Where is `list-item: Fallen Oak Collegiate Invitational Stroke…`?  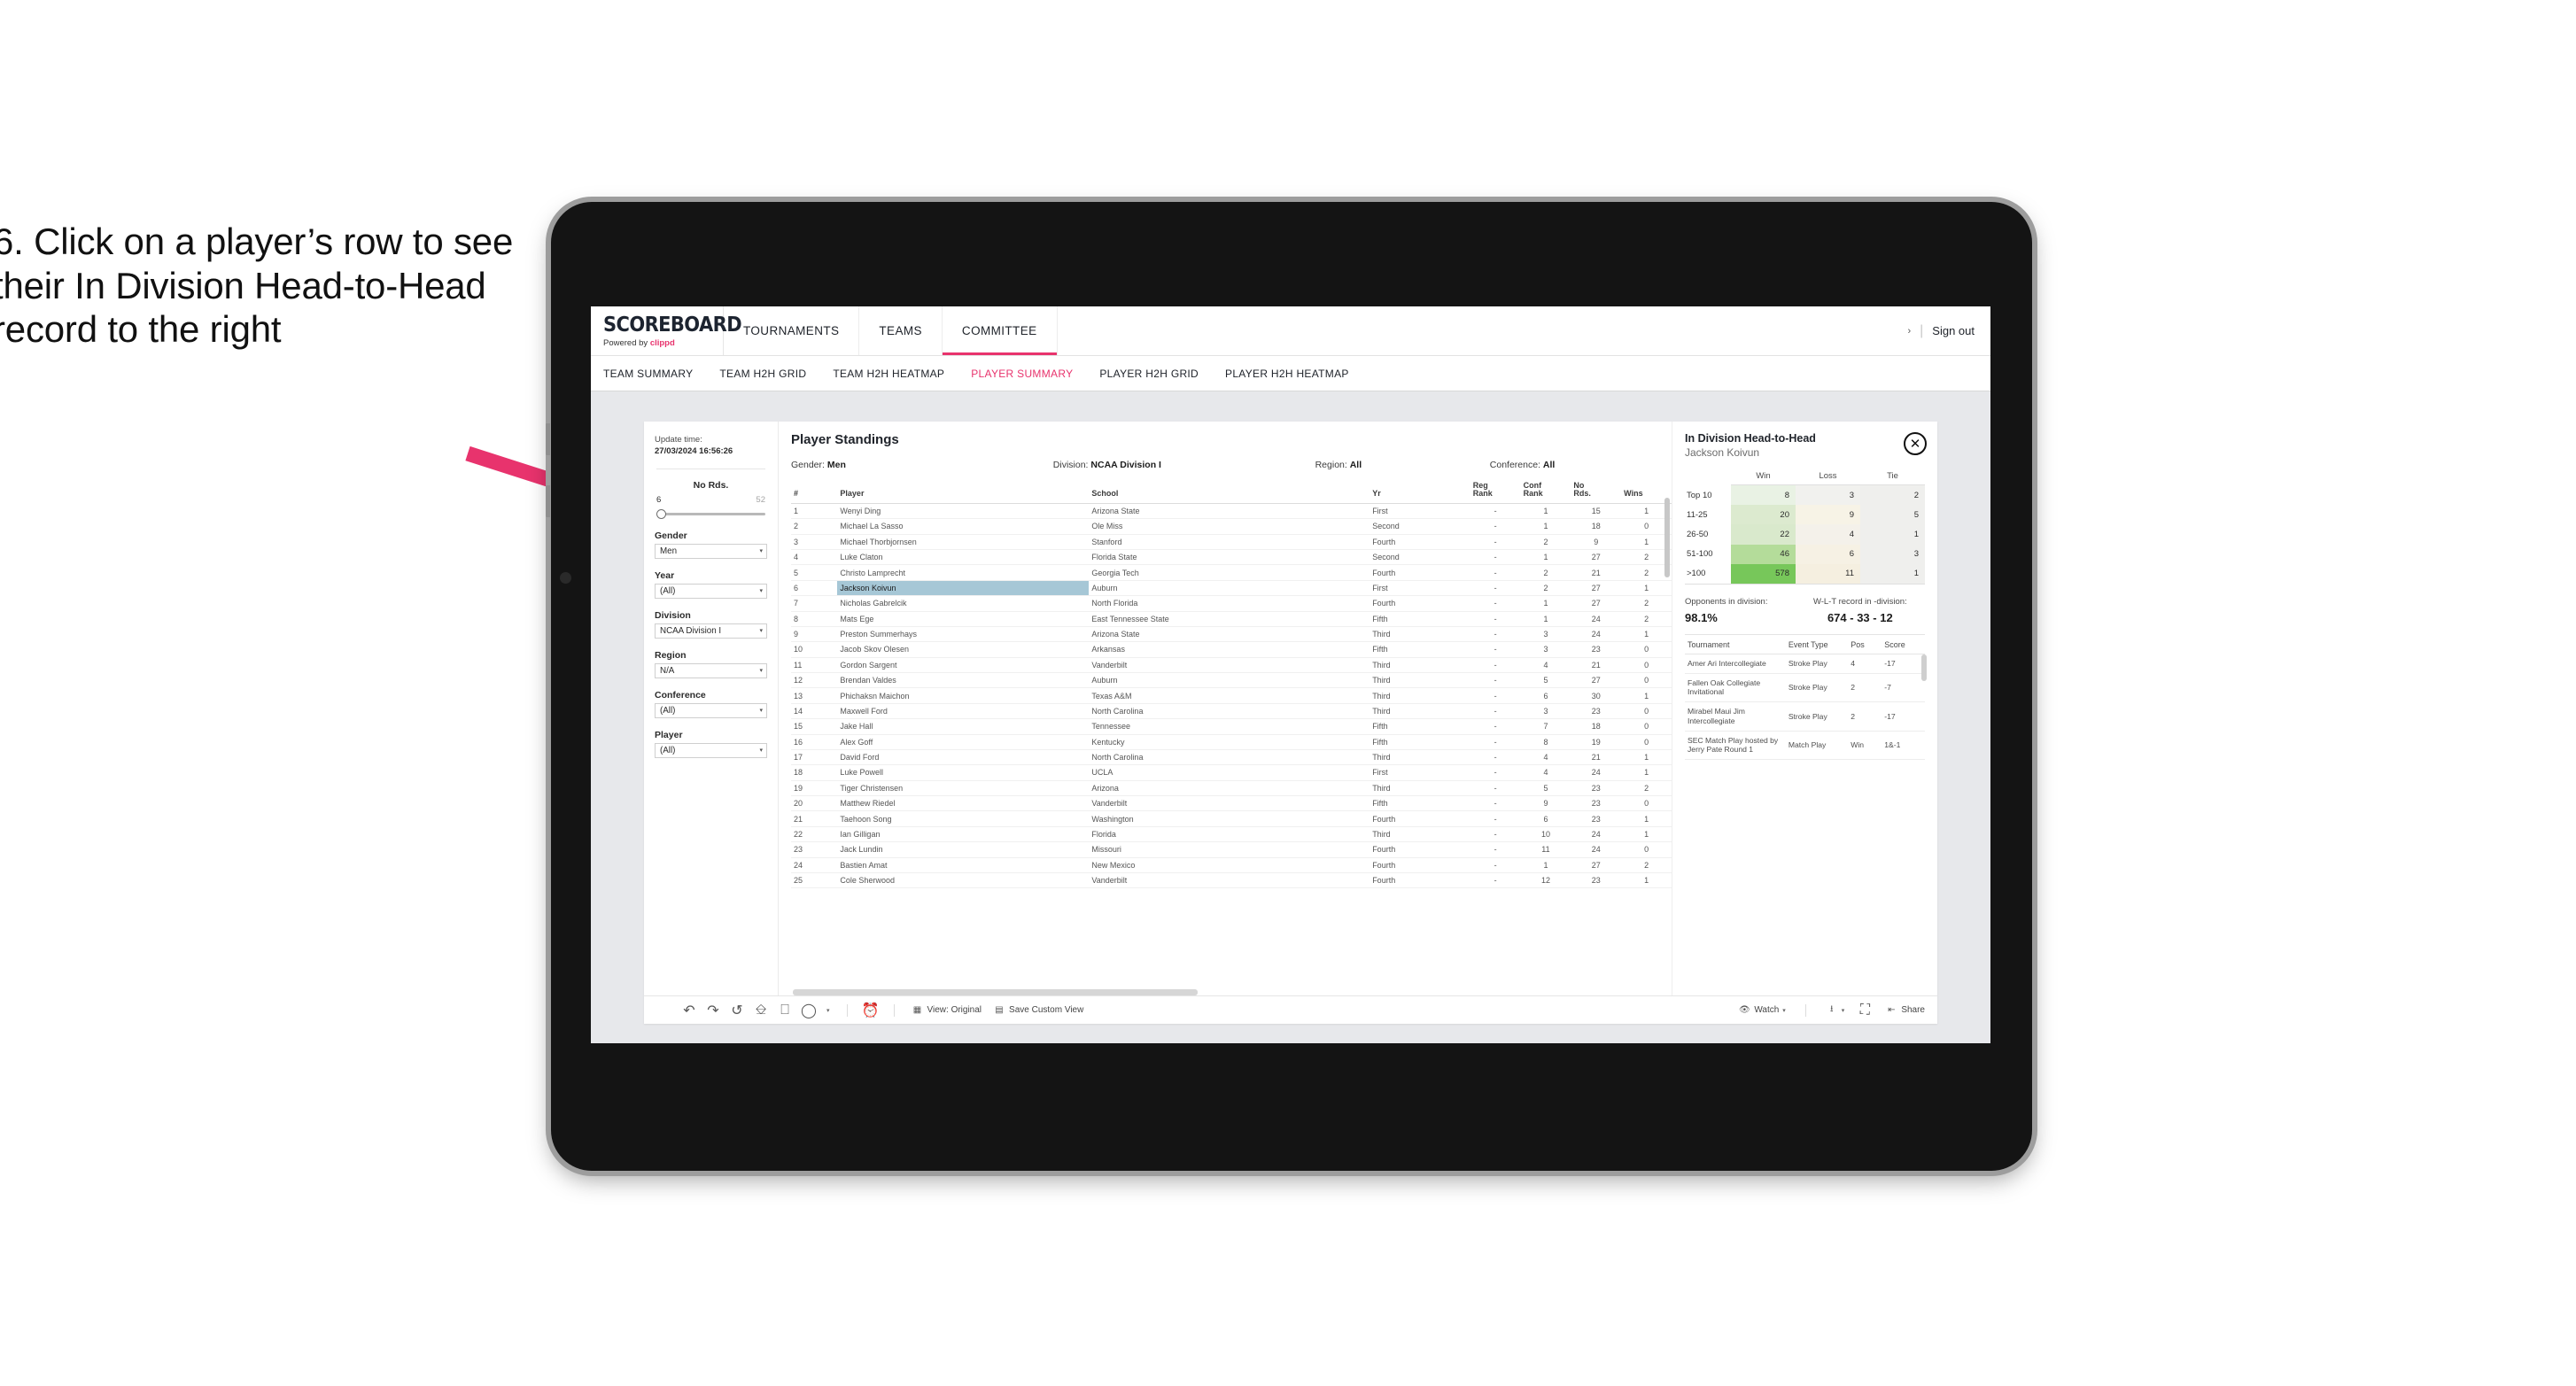
list-item: Fallen Oak Collegiate Invitational Stroke… is located at coordinates (1805, 688).